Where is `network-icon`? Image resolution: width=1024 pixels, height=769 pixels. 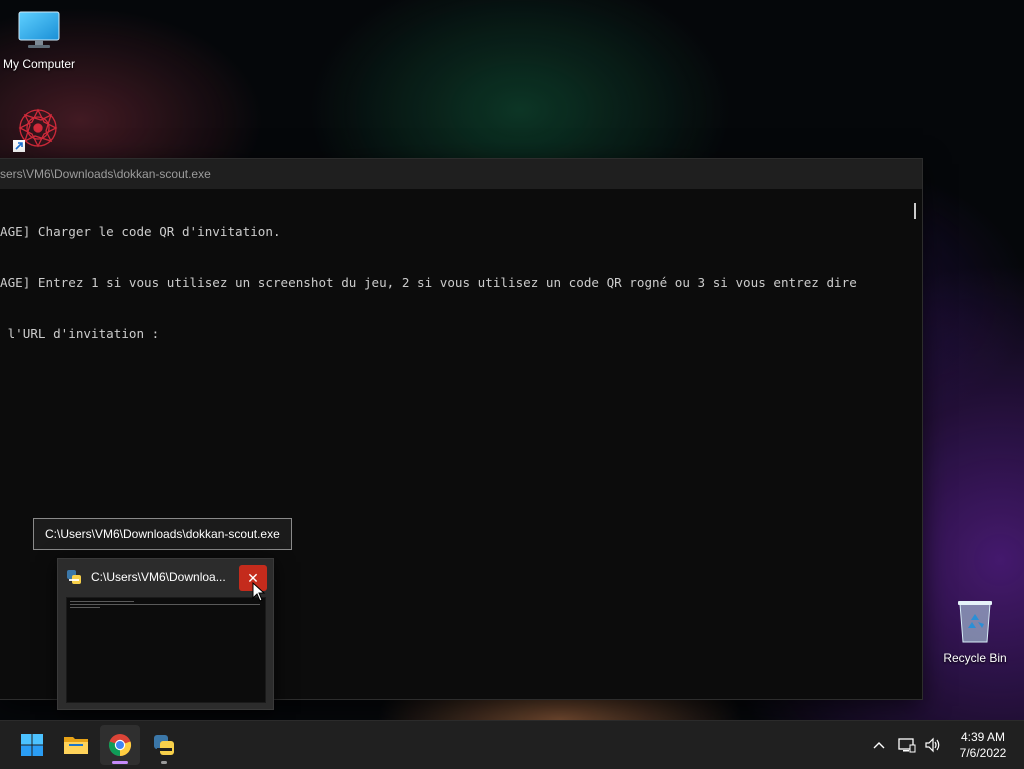 network-icon is located at coordinates (907, 745).